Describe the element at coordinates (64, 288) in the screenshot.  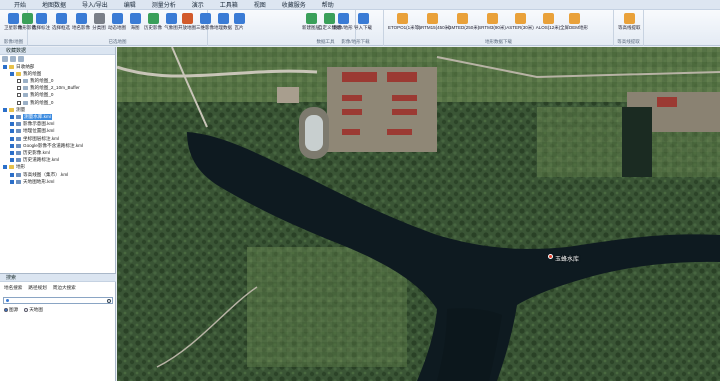
I see `tab-nearby-search: 周边大搜索` at that location.